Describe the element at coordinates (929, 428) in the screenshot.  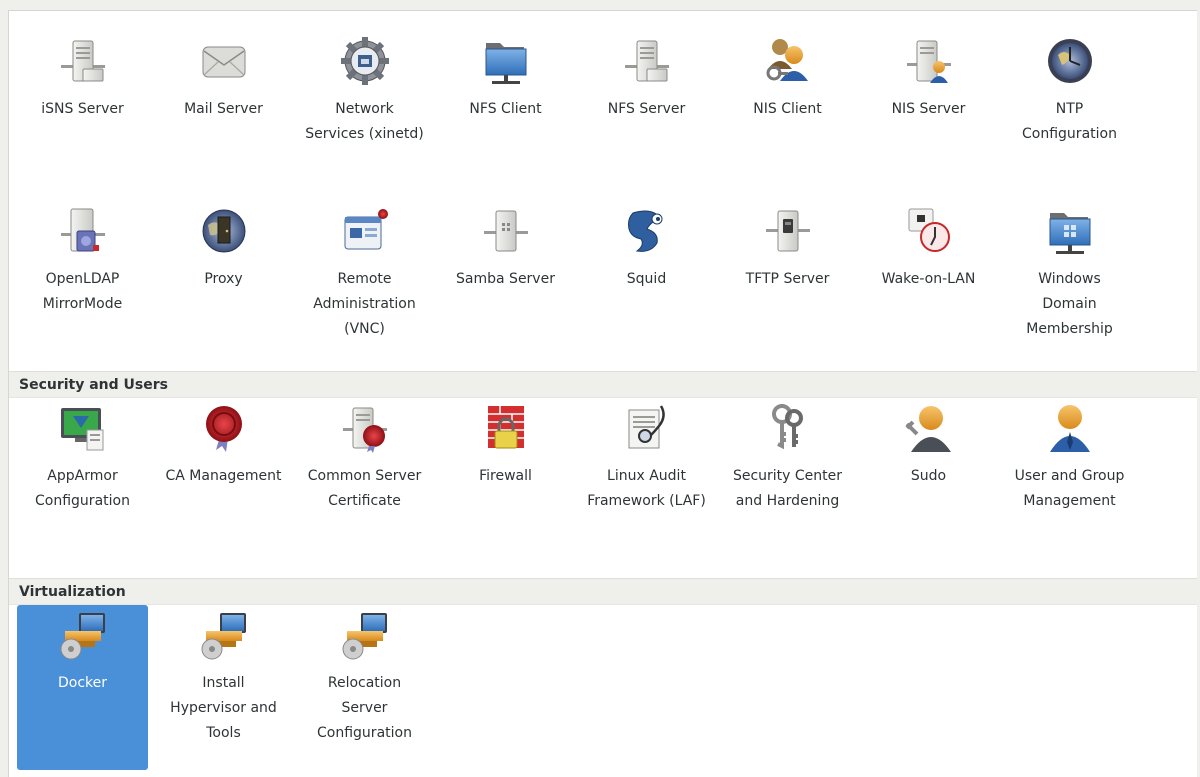
I see `sudo-user-icon` at that location.